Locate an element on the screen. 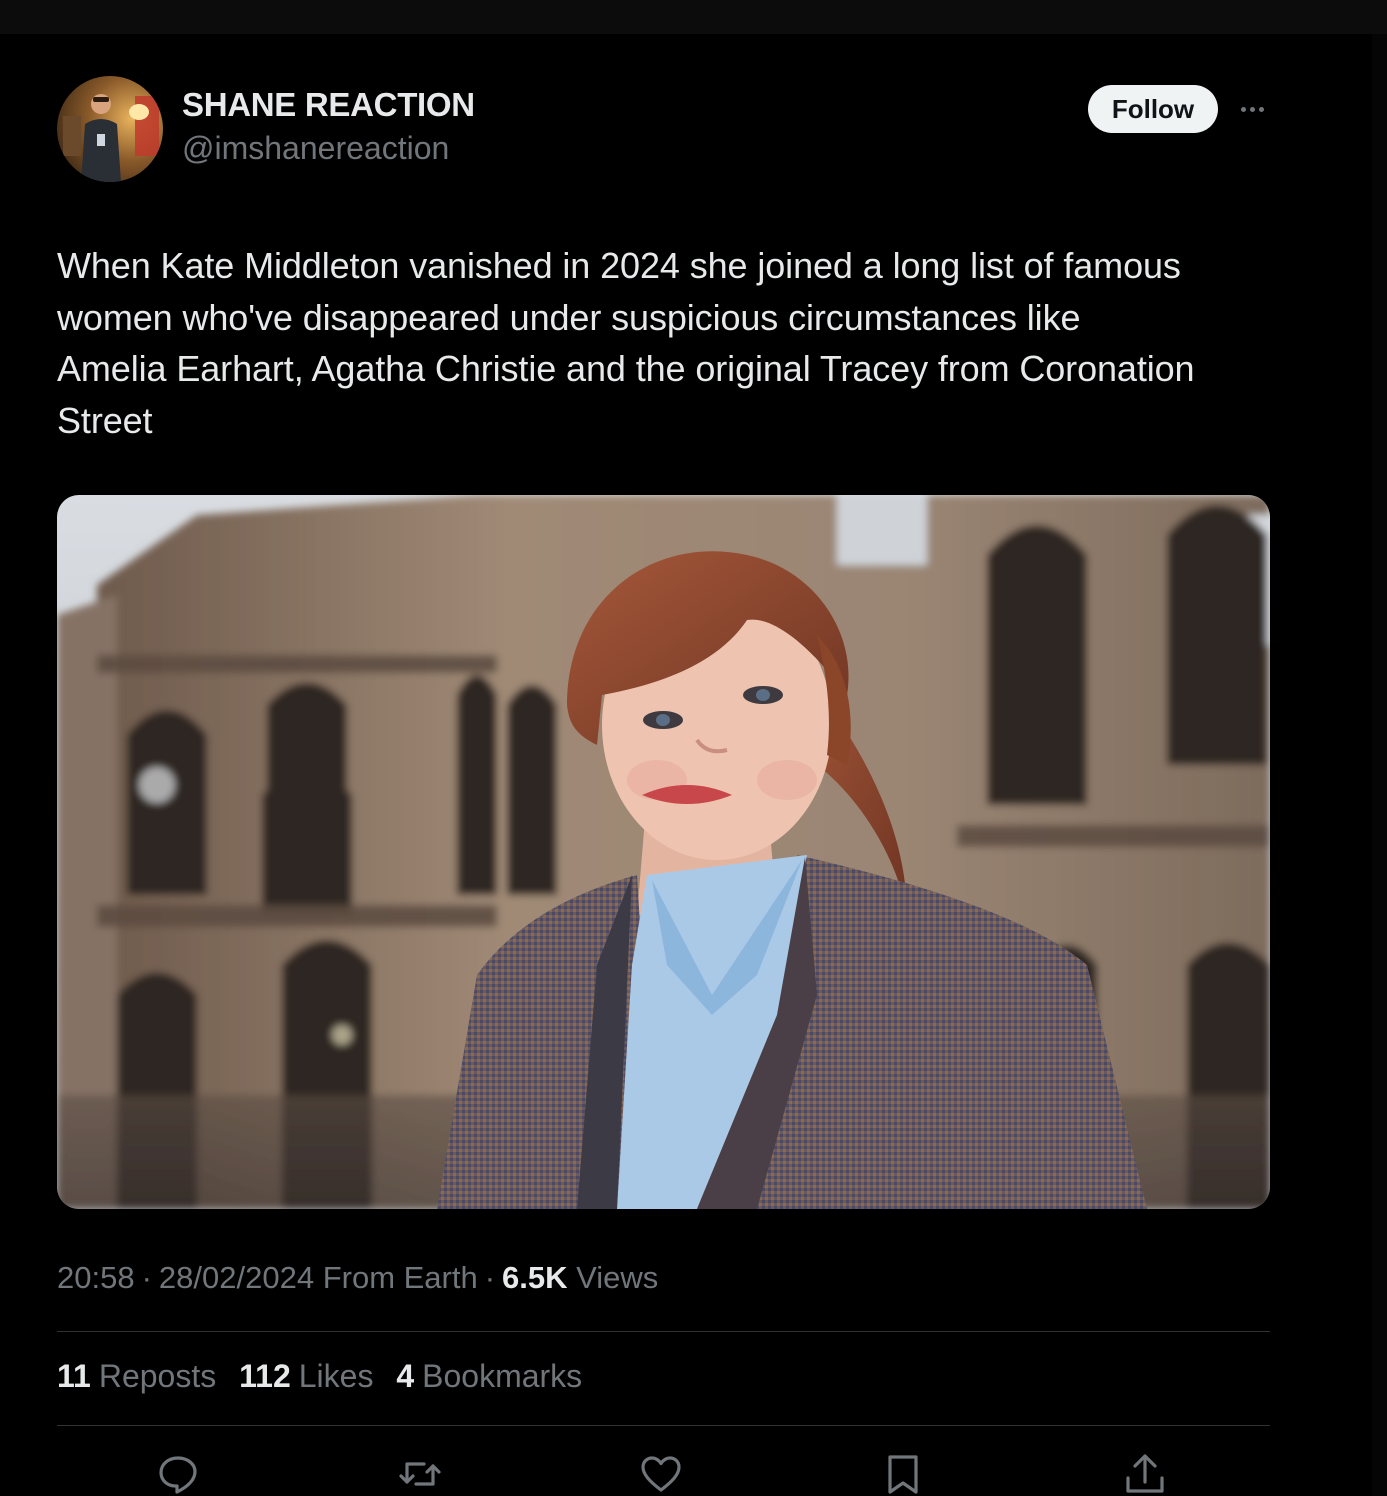 The width and height of the screenshot is (1387, 1496). views-label: Views is located at coordinates (617, 1277).